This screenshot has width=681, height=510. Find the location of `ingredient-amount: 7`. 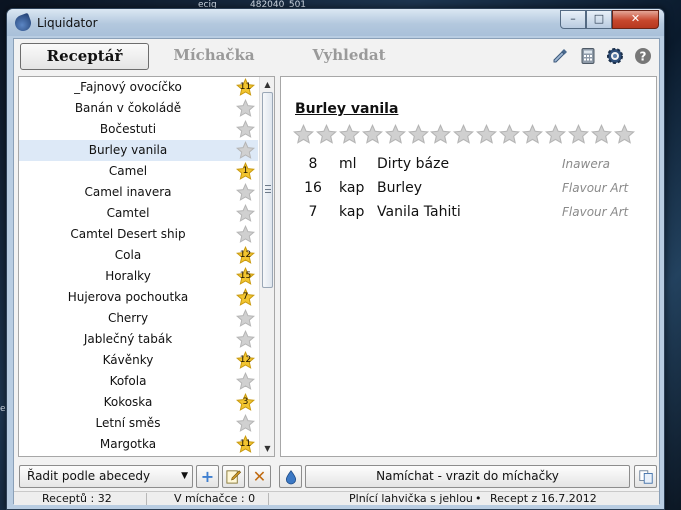

ingredient-amount: 7 is located at coordinates (313, 212).